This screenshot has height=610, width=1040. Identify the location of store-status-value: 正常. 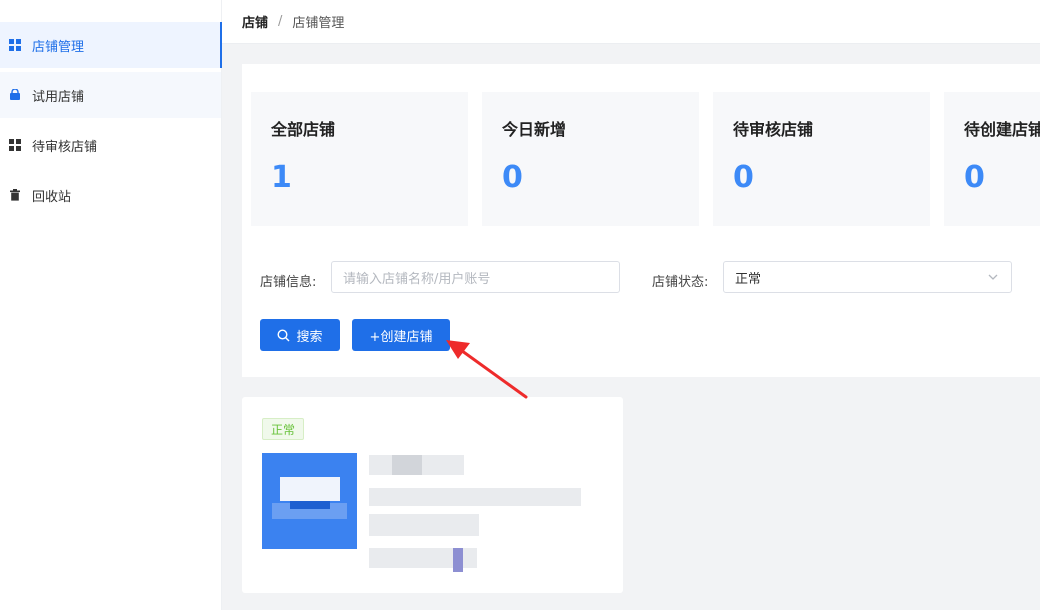
(748, 279).